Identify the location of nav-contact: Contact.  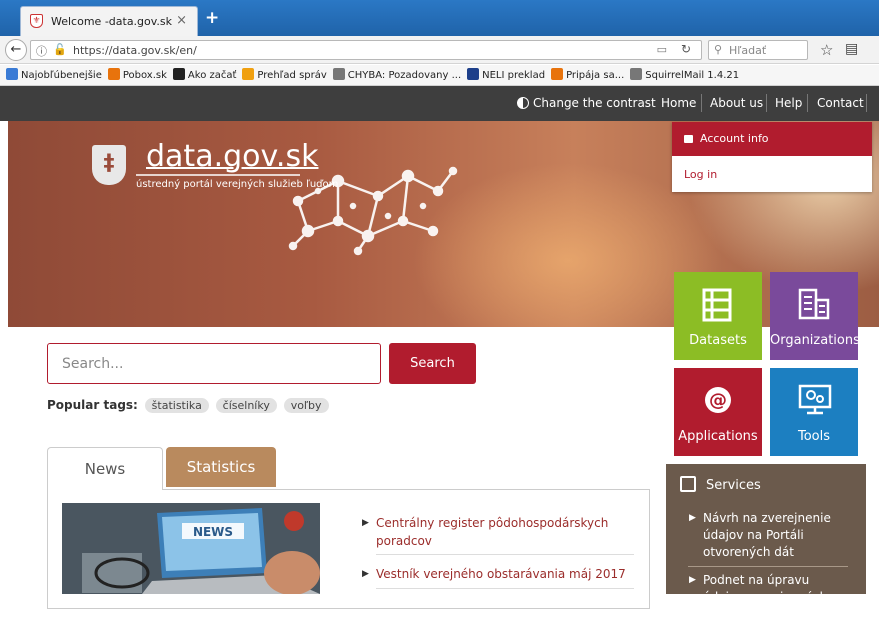
(840, 103).